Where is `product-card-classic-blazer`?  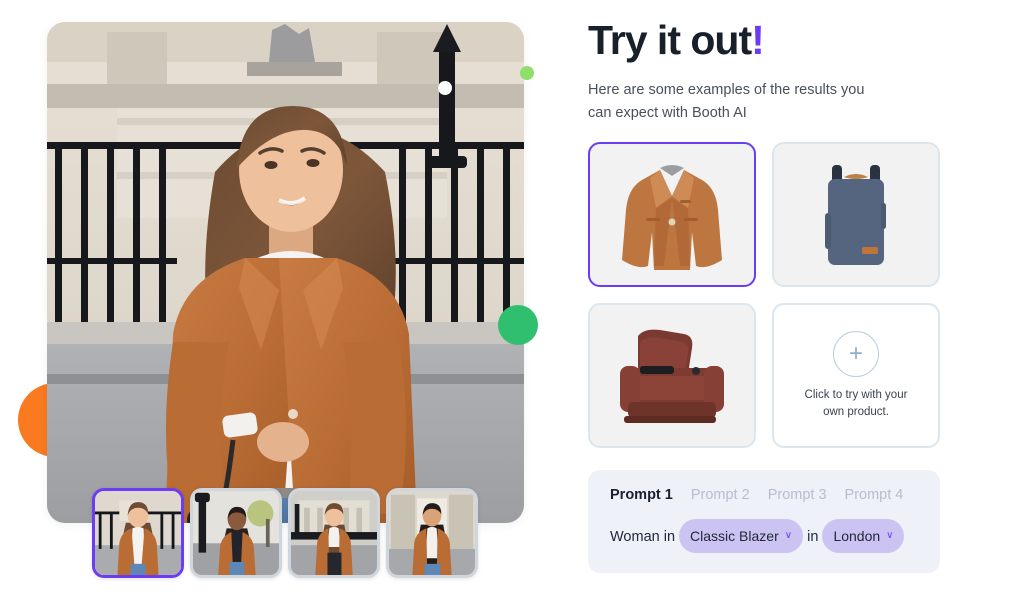
product-card-classic-blazer is located at coordinates (672, 215).